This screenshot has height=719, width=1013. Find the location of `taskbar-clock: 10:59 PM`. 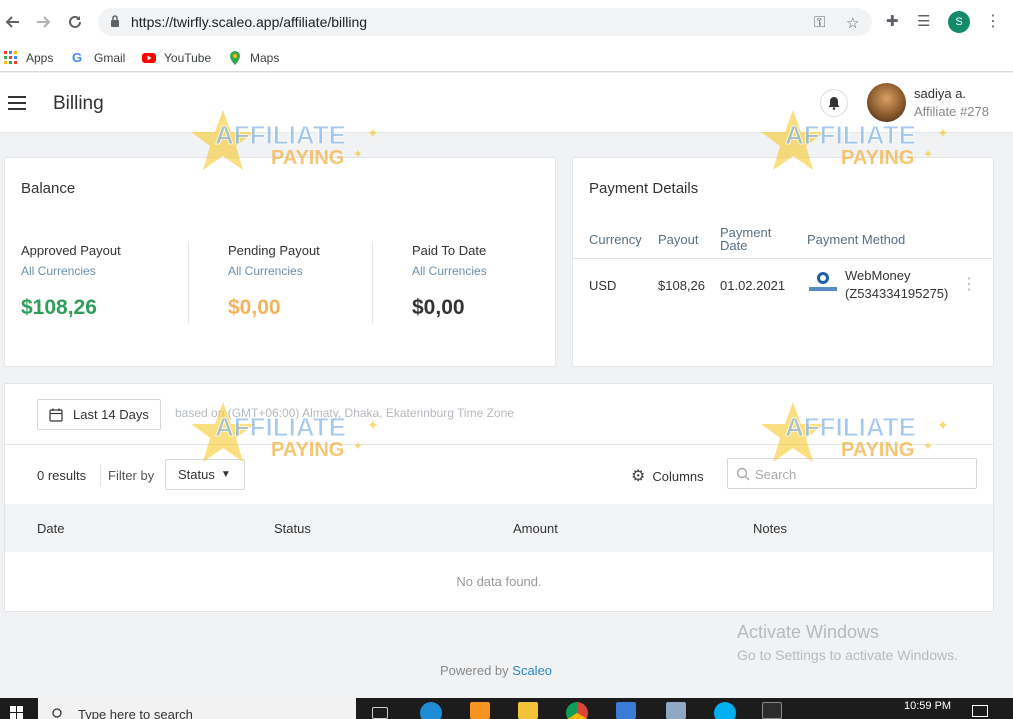

taskbar-clock: 10:59 PM is located at coordinates (927, 706).